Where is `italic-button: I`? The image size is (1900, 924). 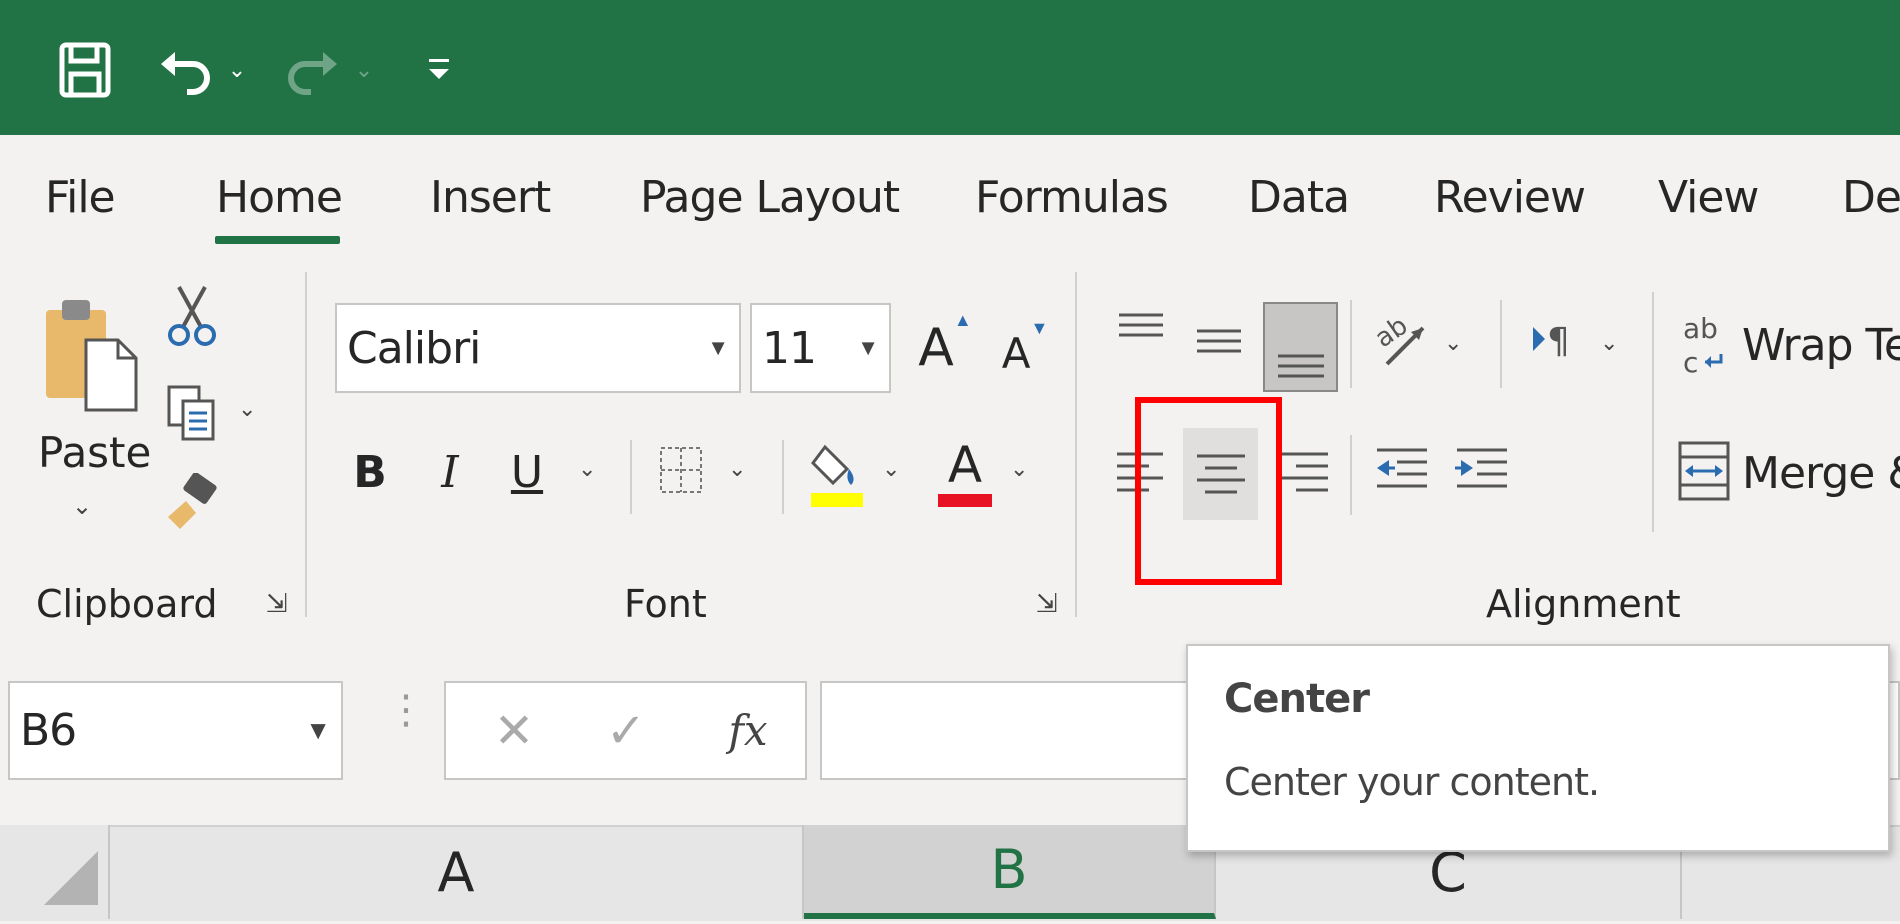 italic-button: I is located at coordinates (450, 472).